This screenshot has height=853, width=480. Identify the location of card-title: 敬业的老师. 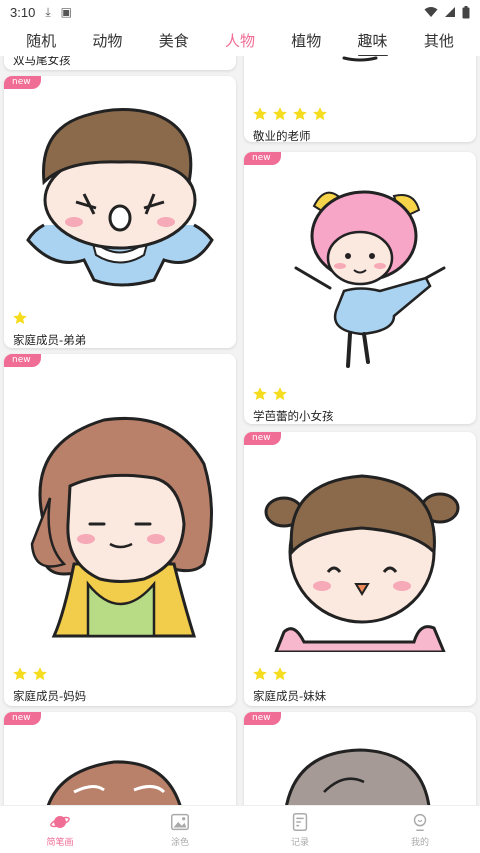
(282, 135).